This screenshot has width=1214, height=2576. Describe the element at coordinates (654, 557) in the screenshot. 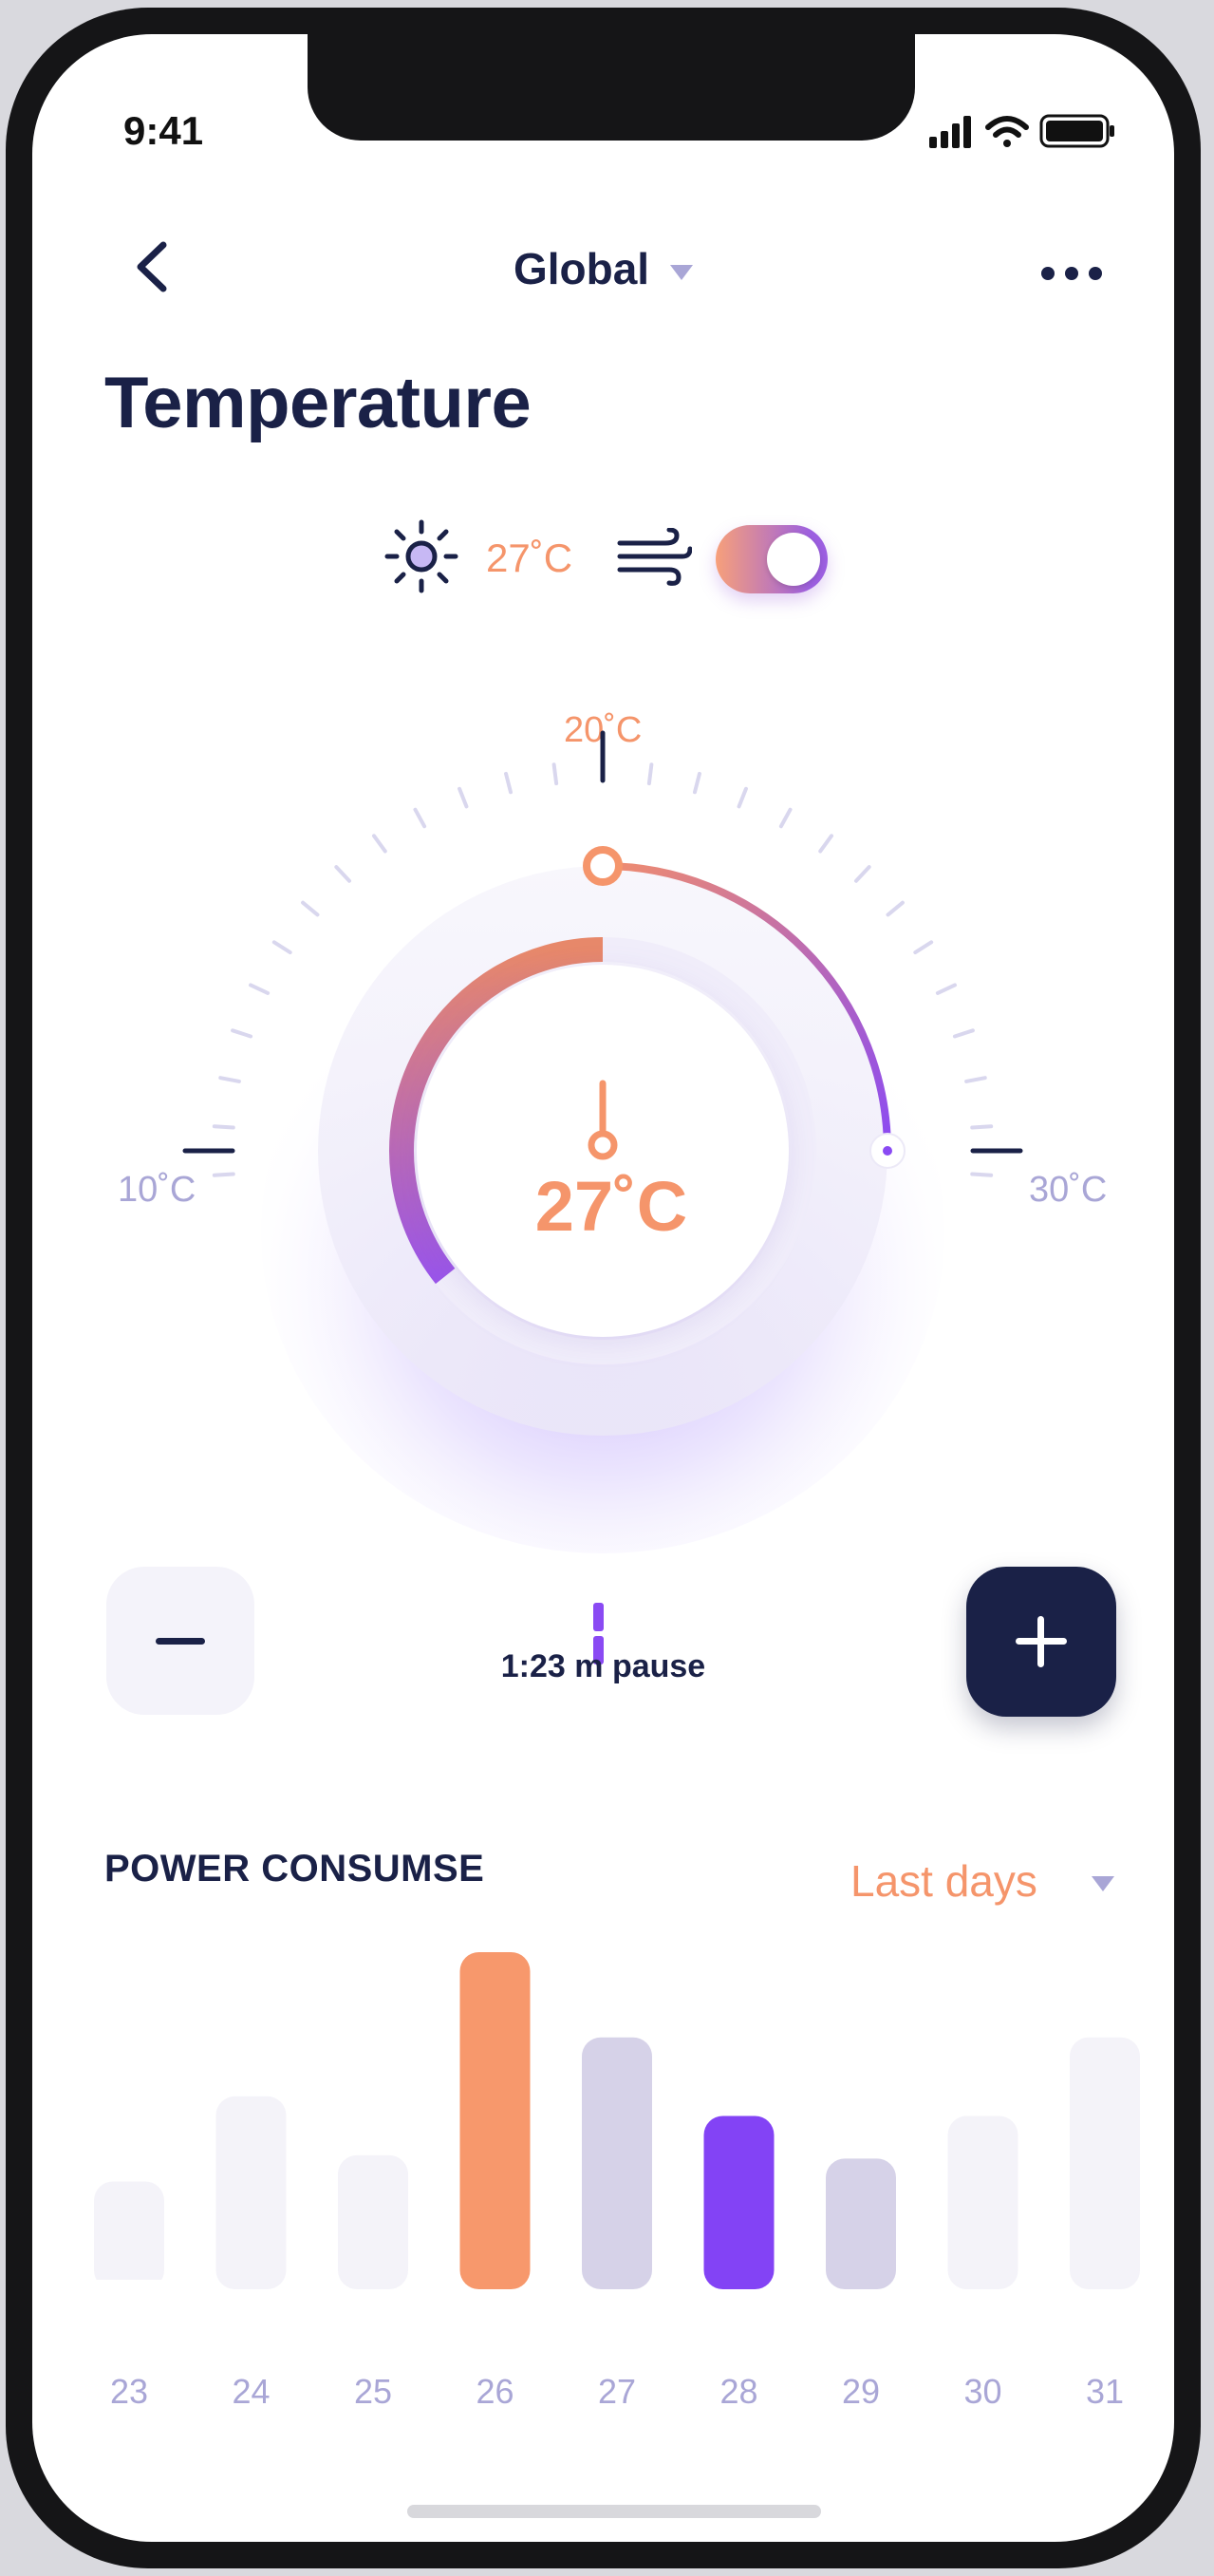

I see `wind-icon` at that location.